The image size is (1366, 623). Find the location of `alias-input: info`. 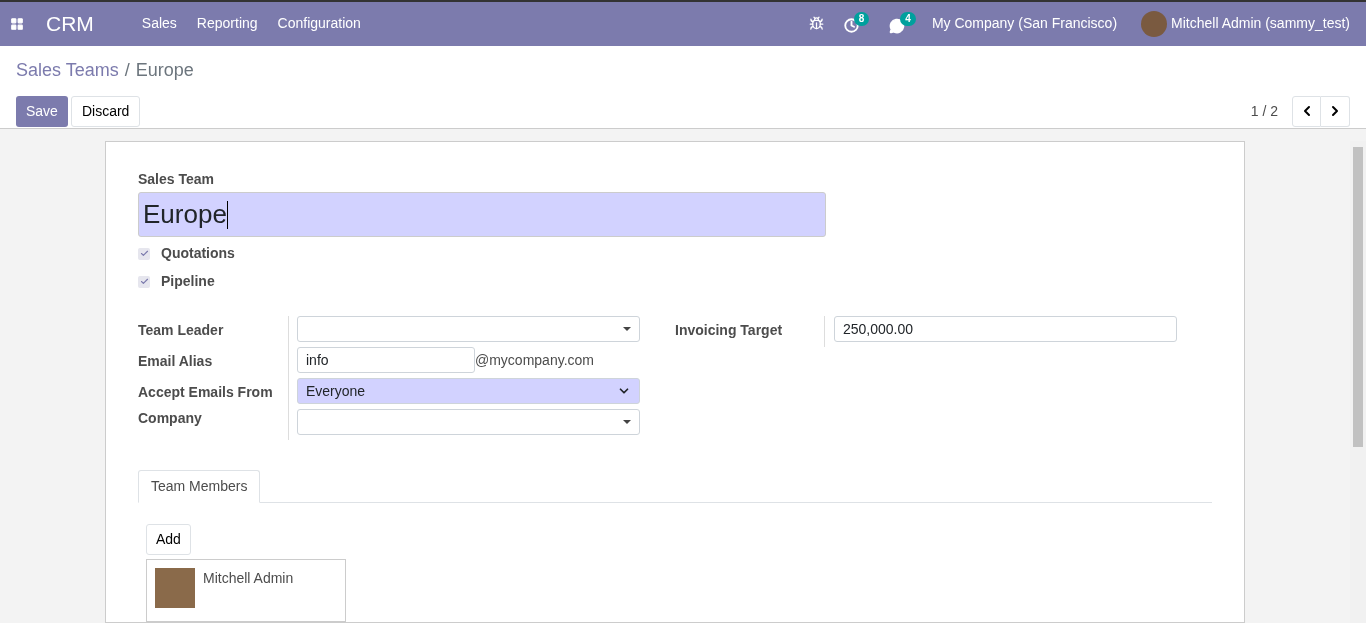

alias-input: info is located at coordinates (386, 360).